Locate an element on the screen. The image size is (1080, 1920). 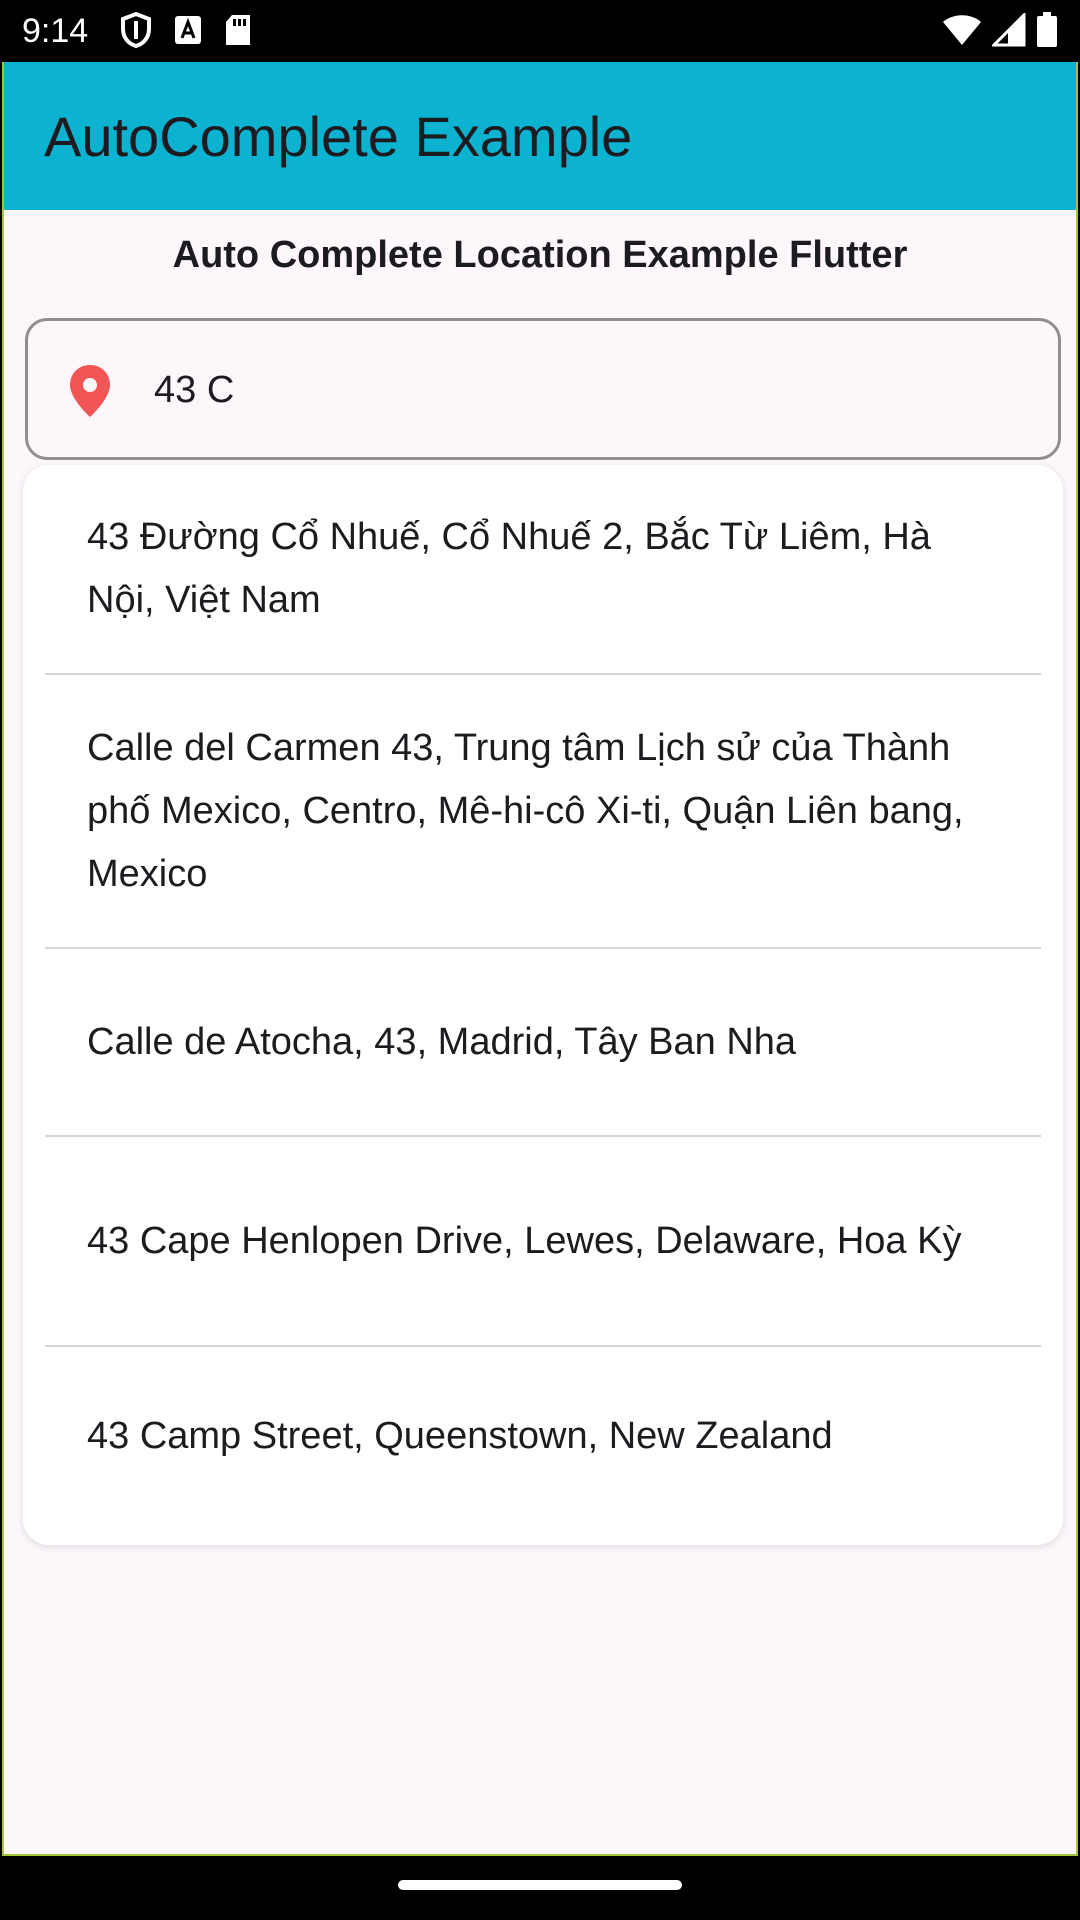
app-bar: AutoComplete Example is located at coordinates (540, 136).